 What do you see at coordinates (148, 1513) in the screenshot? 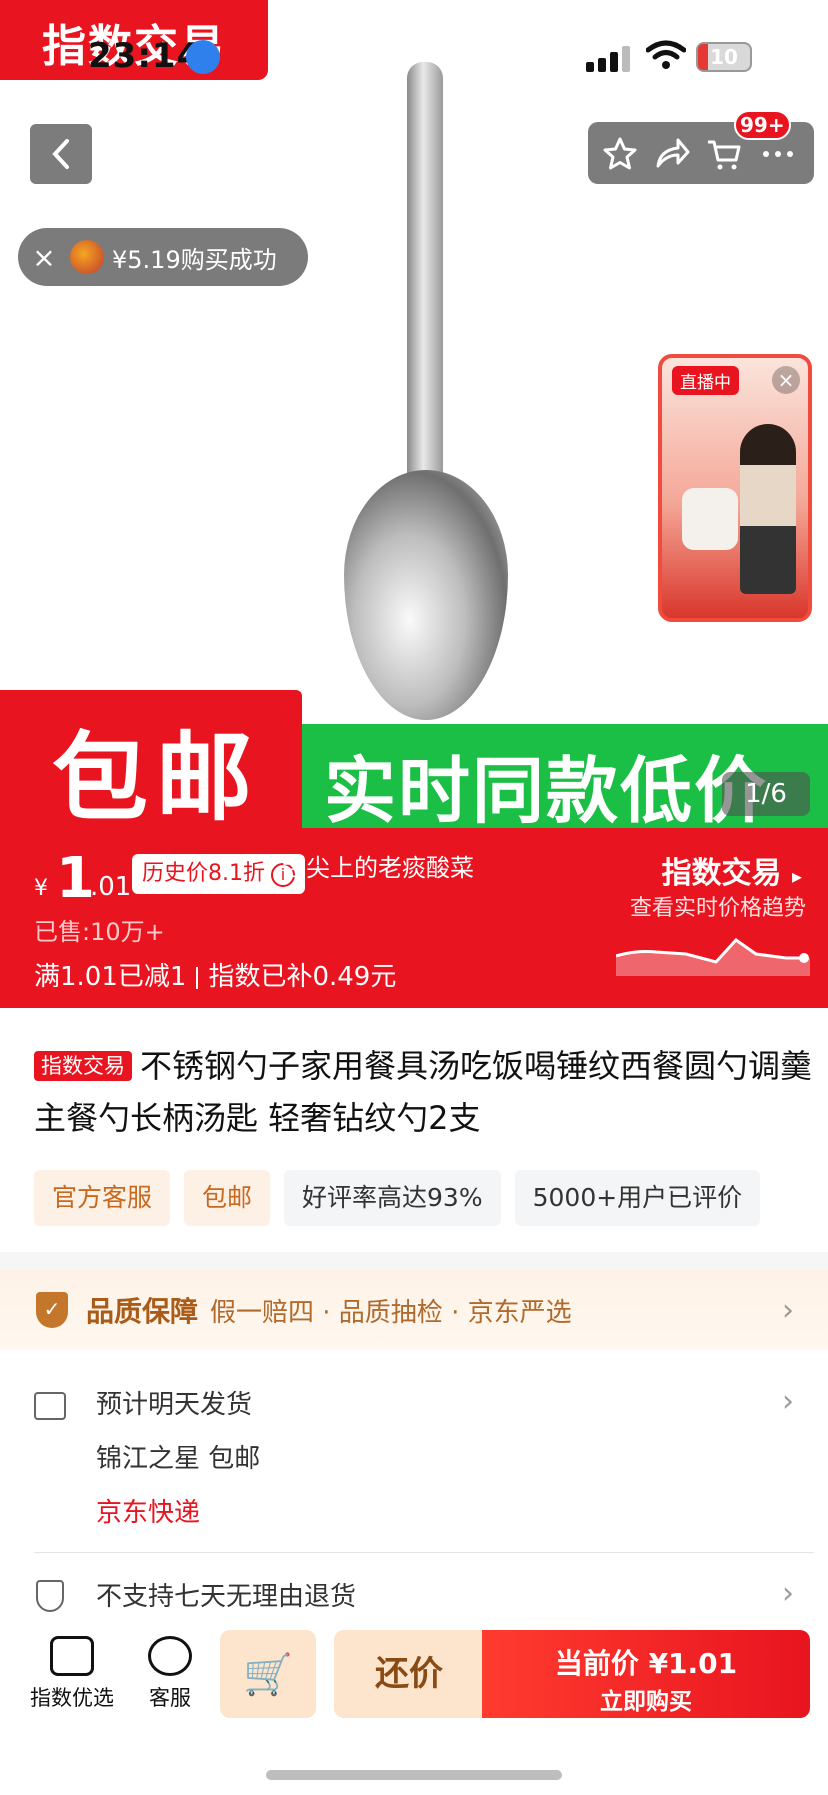
I see `courier-name: 京东快递` at bounding box center [148, 1513].